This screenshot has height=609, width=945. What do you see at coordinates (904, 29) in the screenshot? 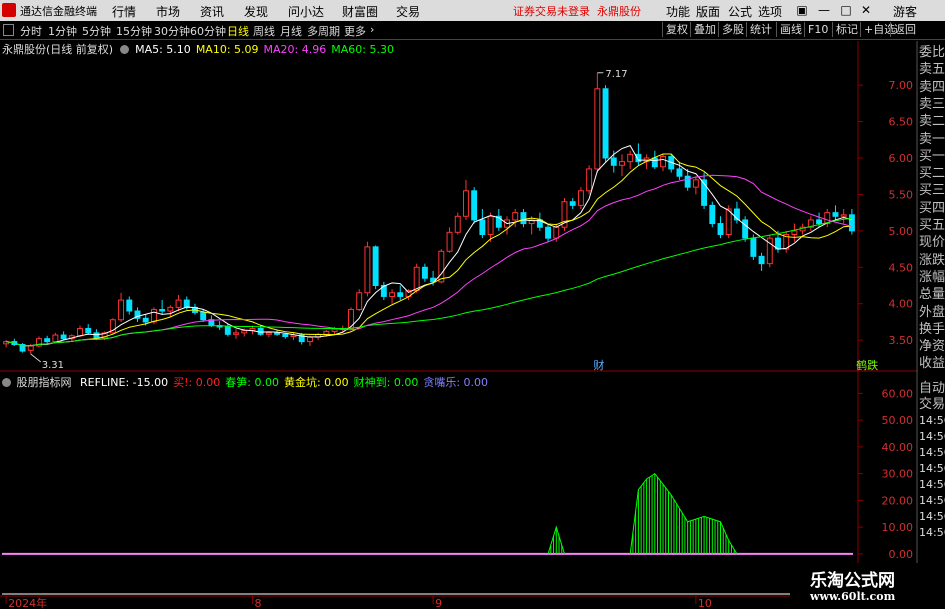
I see `back-button: 返回` at bounding box center [904, 29].